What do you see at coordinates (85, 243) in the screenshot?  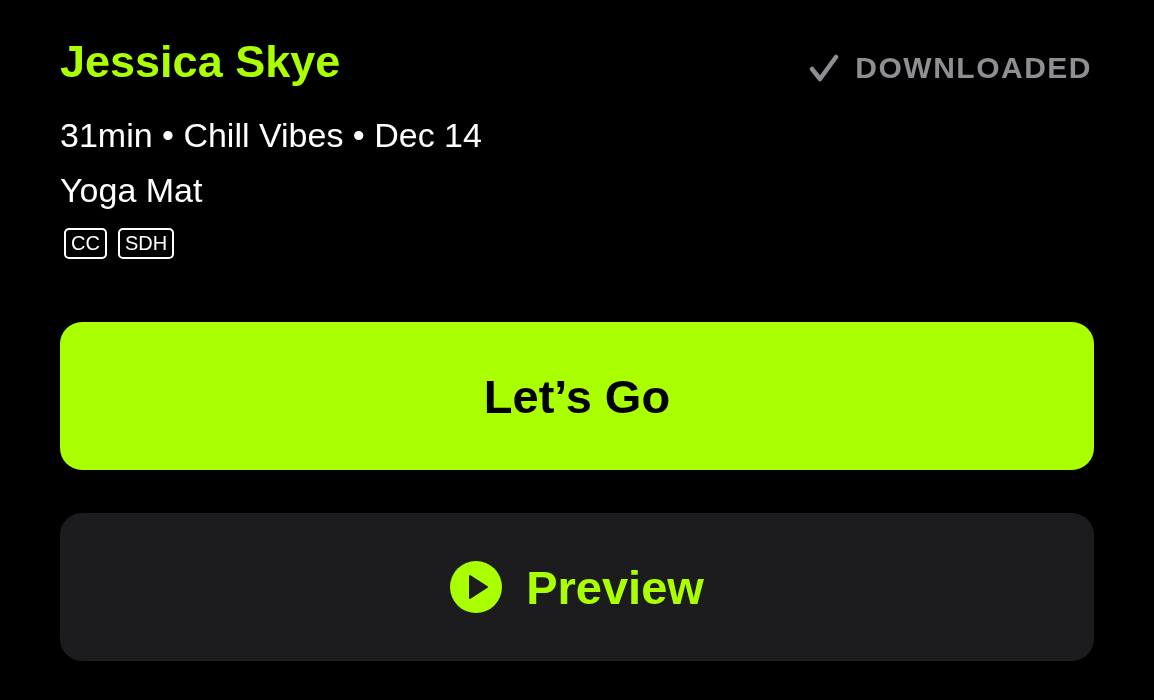 I see `caption-badge: CC` at bounding box center [85, 243].